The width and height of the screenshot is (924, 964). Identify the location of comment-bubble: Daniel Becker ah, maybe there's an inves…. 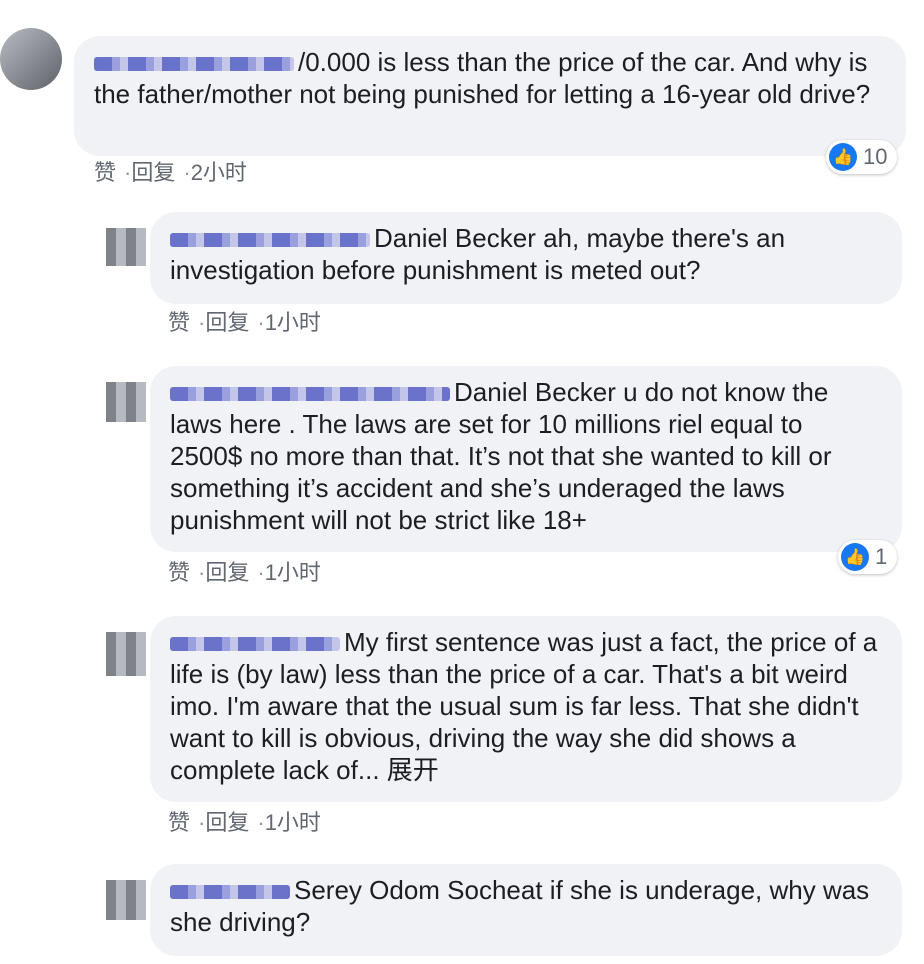
(526, 258).